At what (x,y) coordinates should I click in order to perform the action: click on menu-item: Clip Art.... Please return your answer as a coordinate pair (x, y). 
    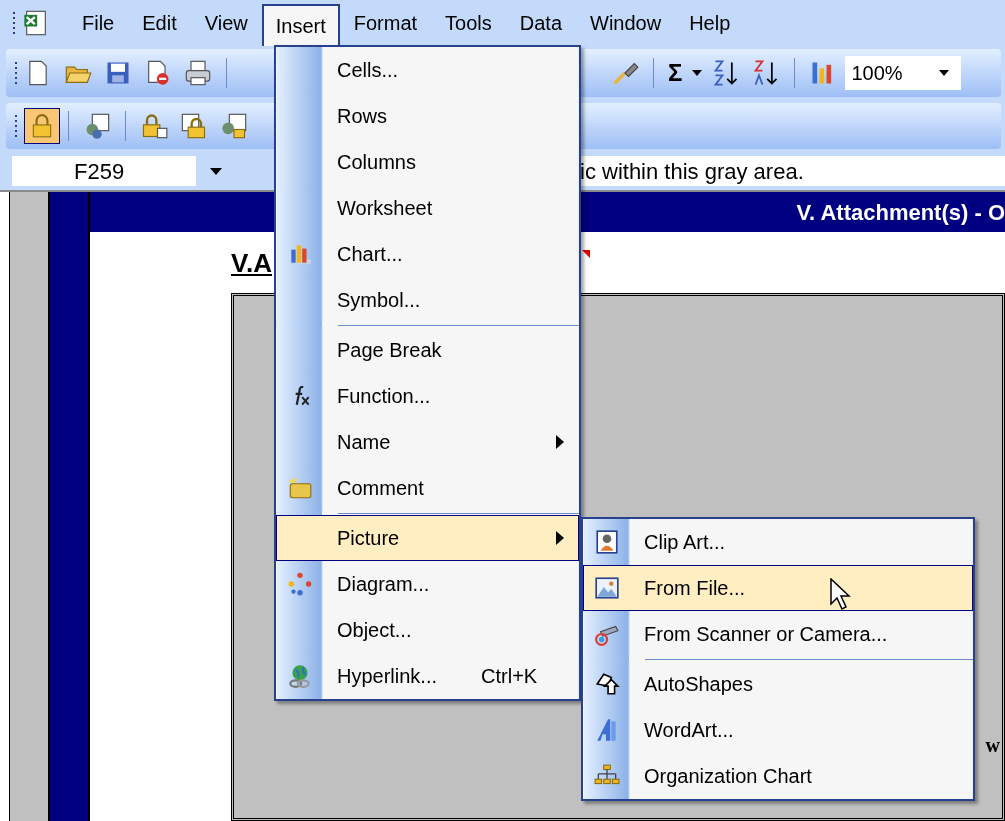
    Looking at the image, I should click on (778, 542).